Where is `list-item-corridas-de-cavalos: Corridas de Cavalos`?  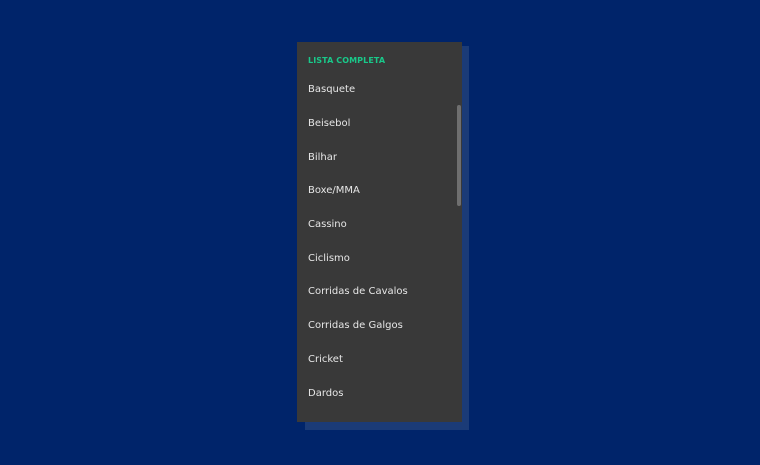 list-item-corridas-de-cavalos: Corridas de Cavalos is located at coordinates (358, 291).